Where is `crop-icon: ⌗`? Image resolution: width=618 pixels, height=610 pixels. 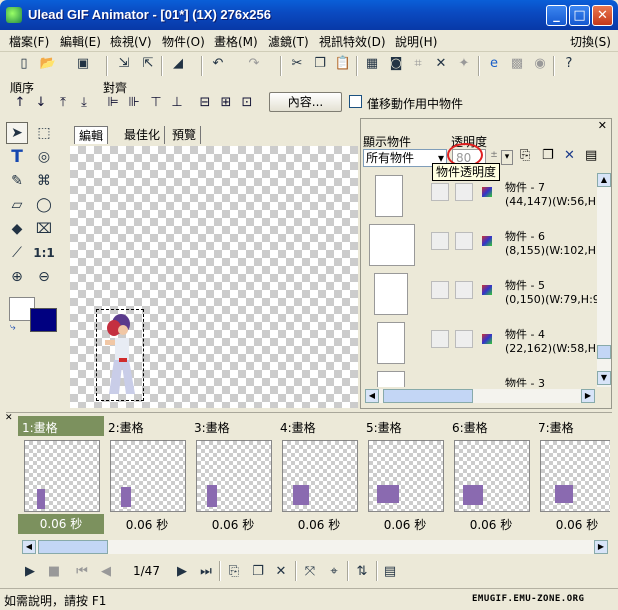 crop-icon: ⌗ is located at coordinates (418, 63).